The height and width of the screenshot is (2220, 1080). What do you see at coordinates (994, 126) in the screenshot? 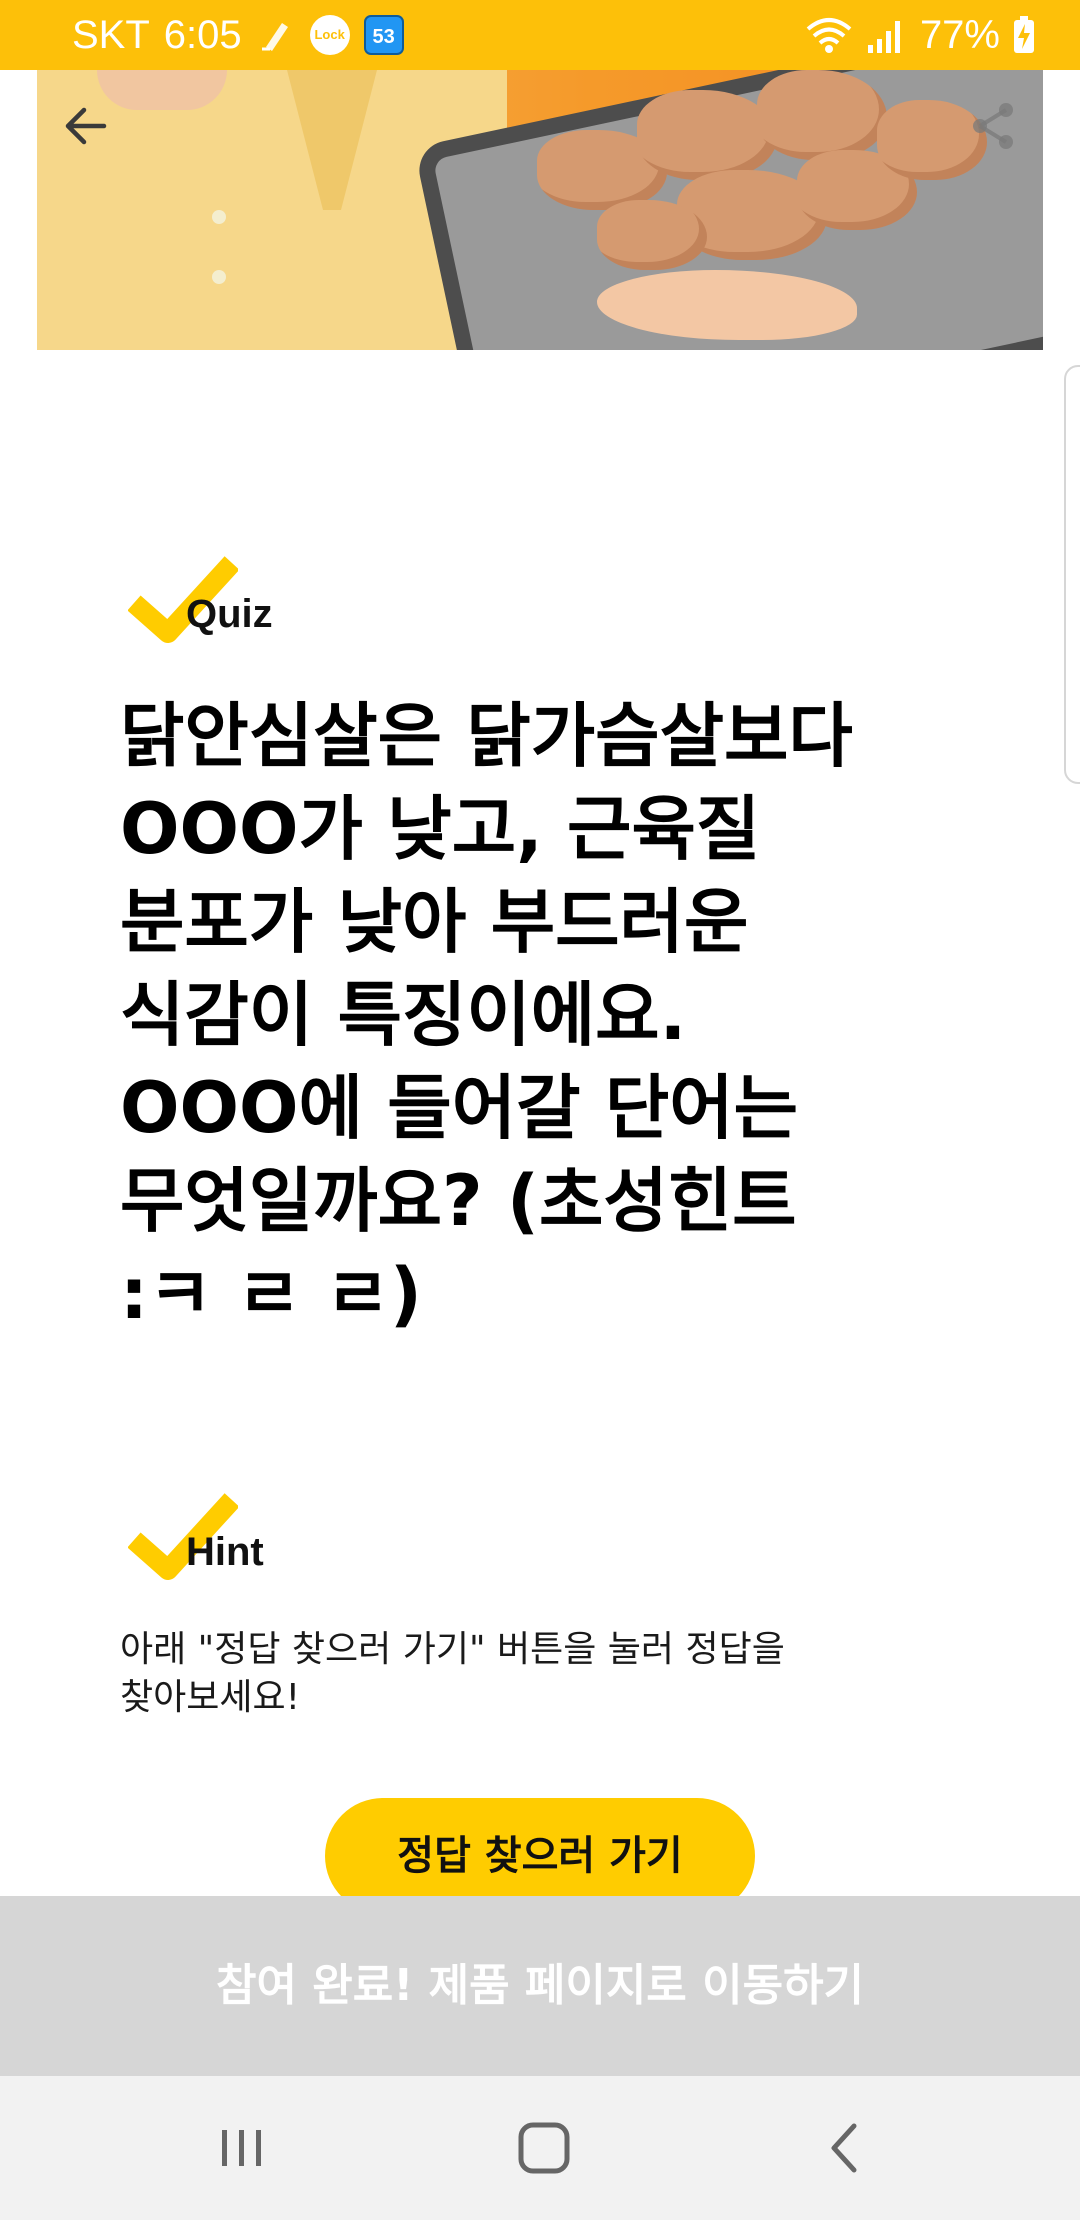
I see `share-icon` at bounding box center [994, 126].